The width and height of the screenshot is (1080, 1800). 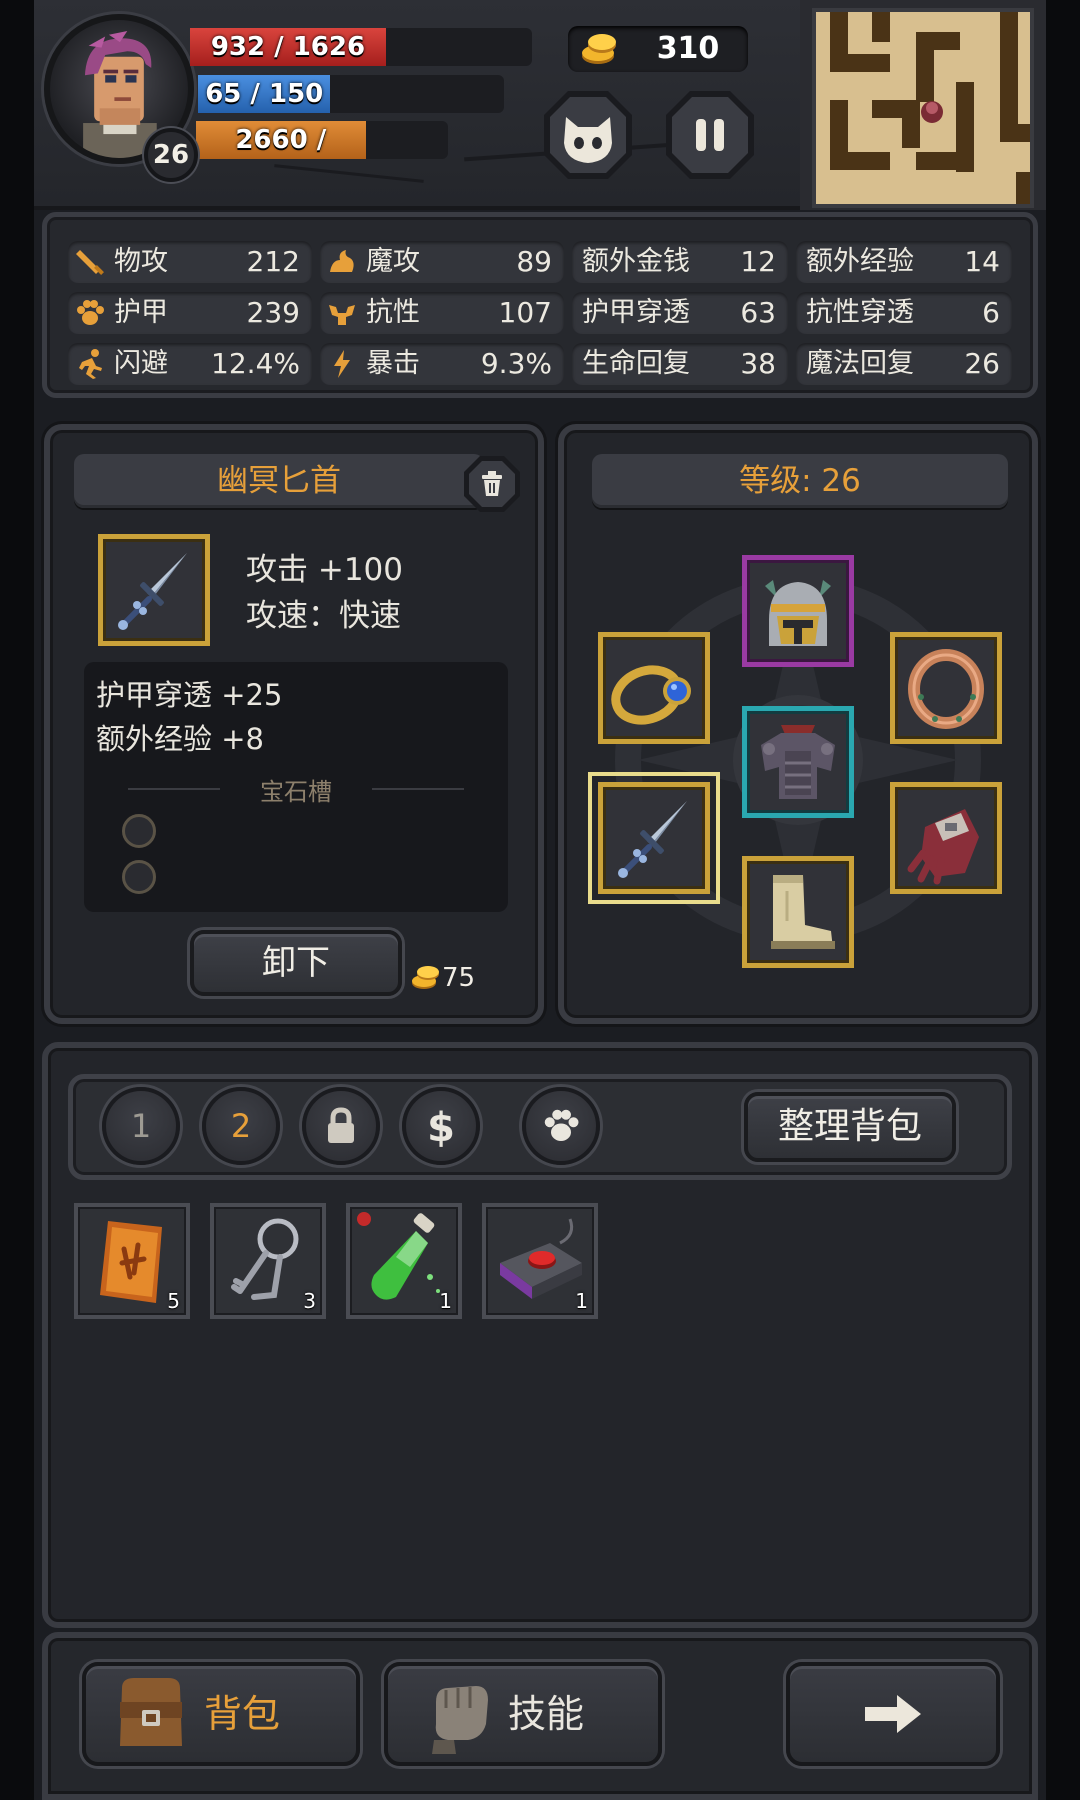 What do you see at coordinates (803, 912) in the screenshot?
I see `boots-icon` at bounding box center [803, 912].